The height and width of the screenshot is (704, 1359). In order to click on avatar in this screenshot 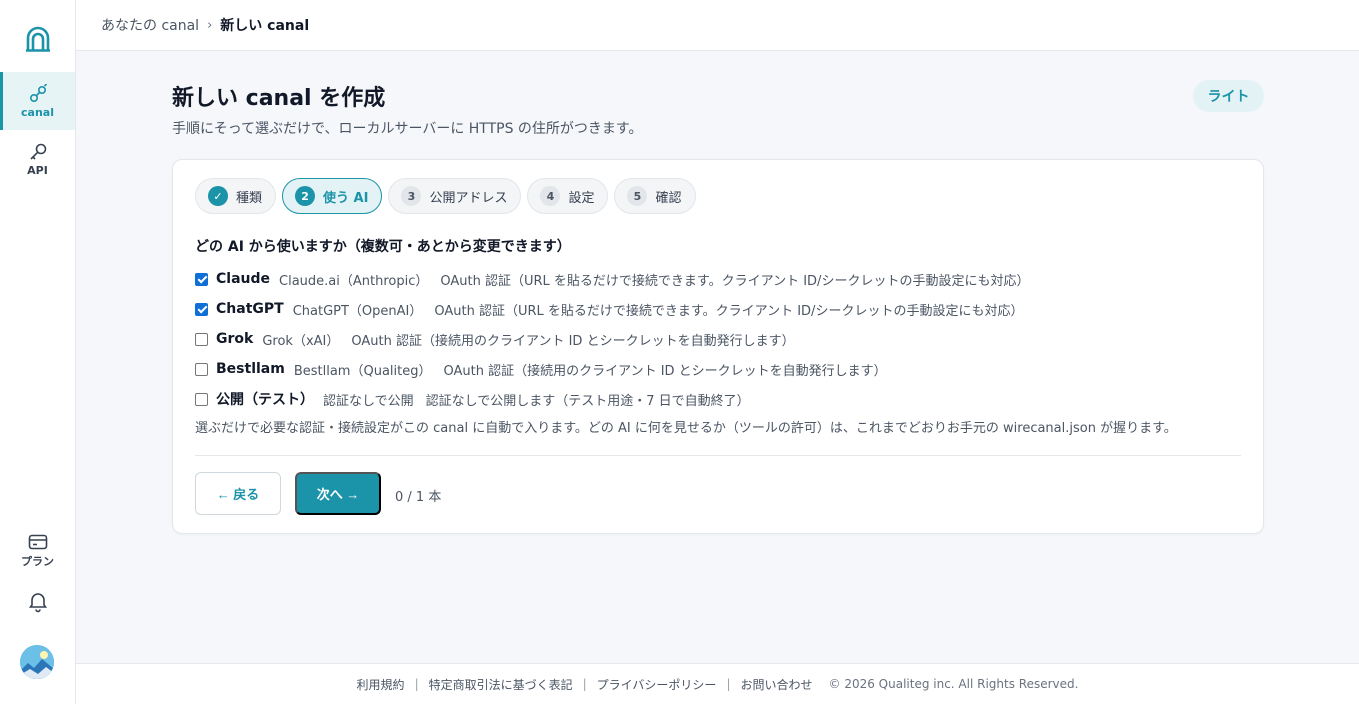, I will do `click(37, 662)`.